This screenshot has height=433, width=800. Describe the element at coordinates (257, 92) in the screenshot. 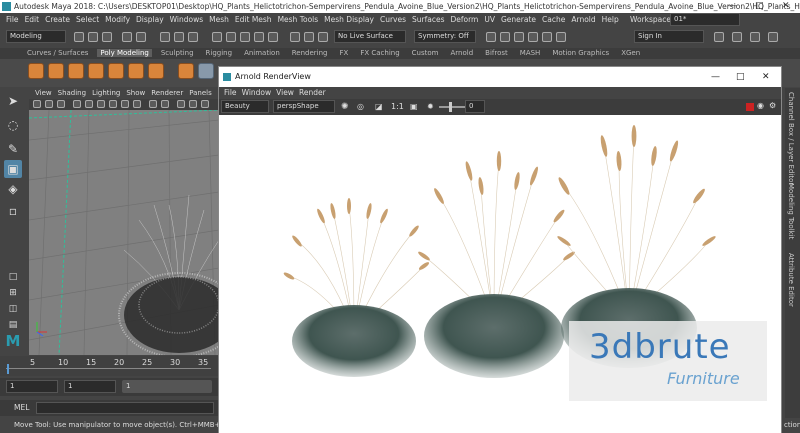

I see `renderview-menu-window: Window` at that location.